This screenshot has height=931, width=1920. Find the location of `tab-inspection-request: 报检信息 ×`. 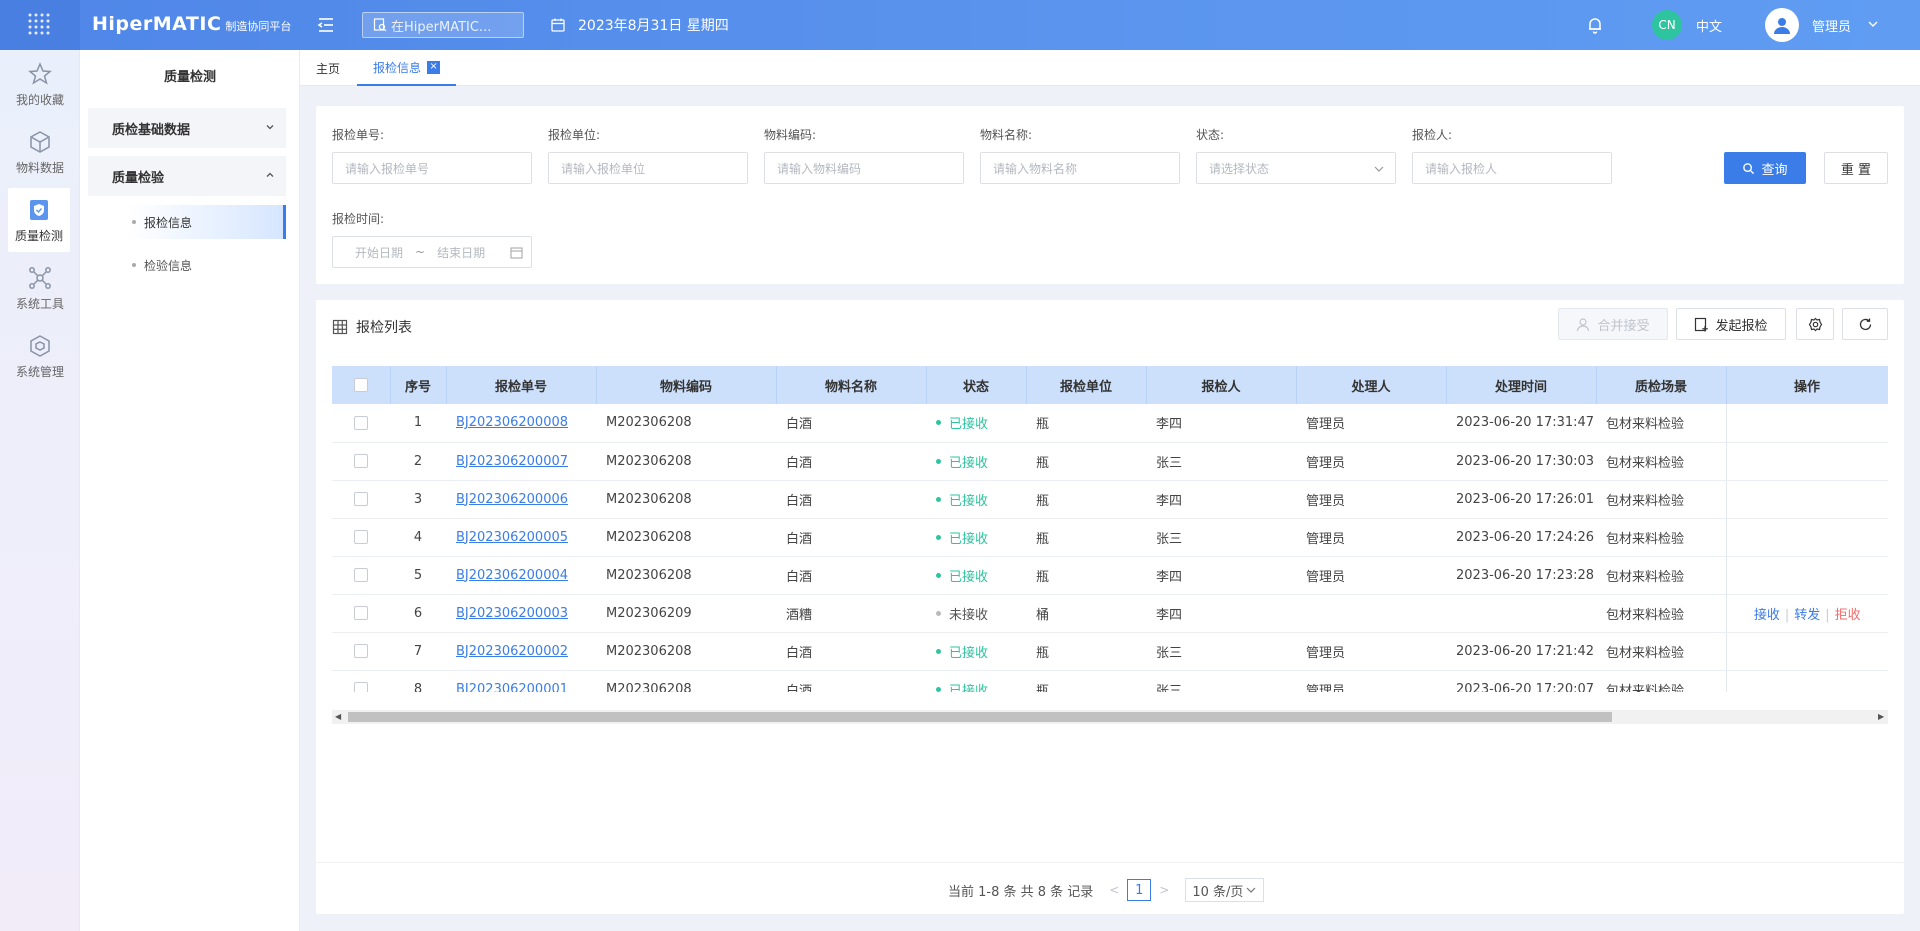

tab-inspection-request: 报检信息 × is located at coordinates (407, 68).